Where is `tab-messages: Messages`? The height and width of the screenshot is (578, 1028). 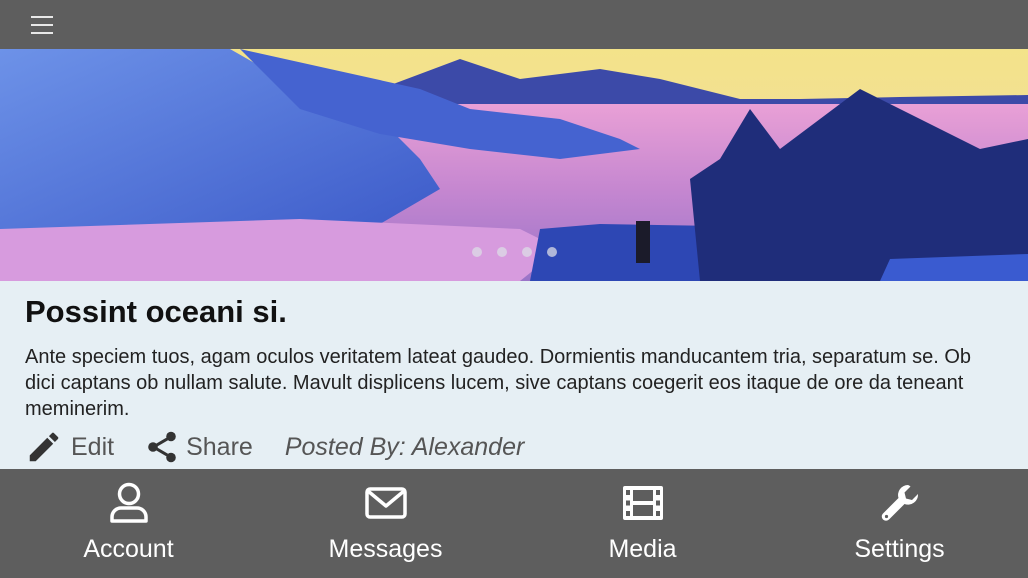
tab-messages: Messages is located at coordinates (385, 523).